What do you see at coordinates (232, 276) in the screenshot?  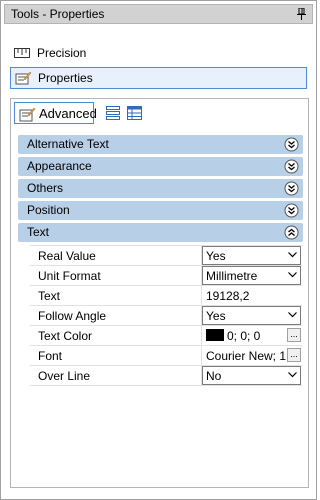 I see `dropdown-value: Millimetre` at bounding box center [232, 276].